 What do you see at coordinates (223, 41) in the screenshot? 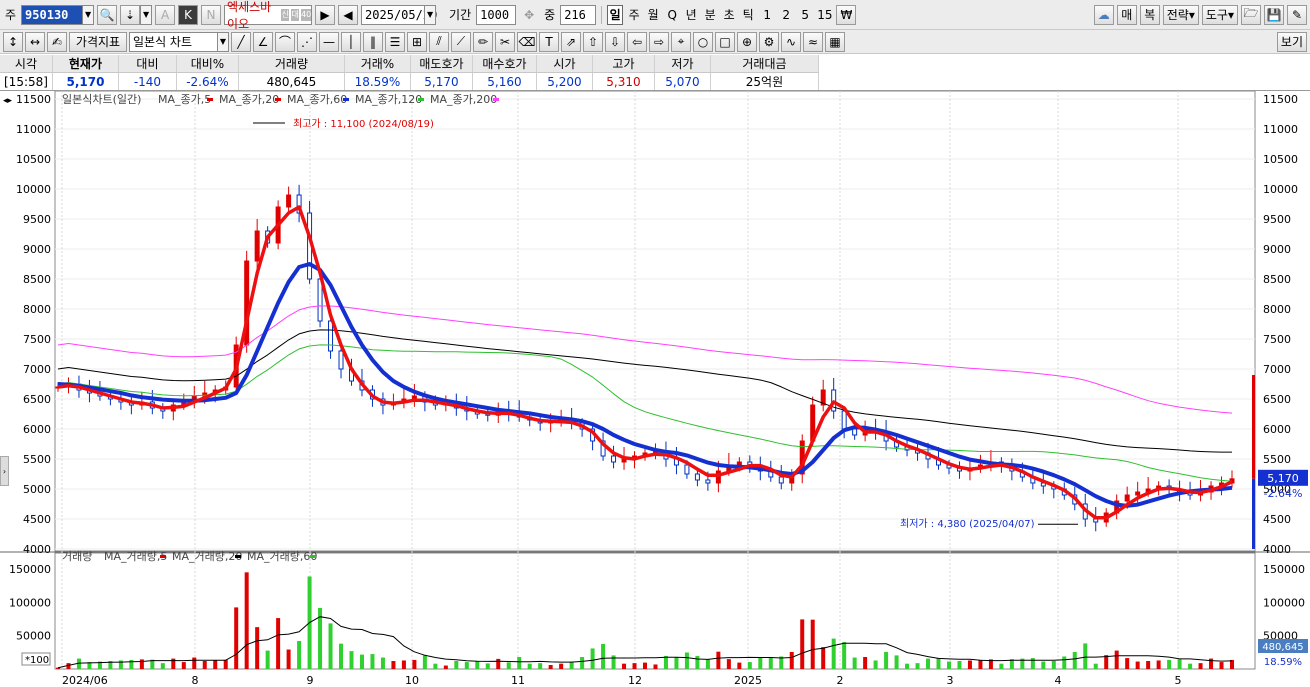
I see `chart-type-dropdown: ▼` at bounding box center [223, 41].